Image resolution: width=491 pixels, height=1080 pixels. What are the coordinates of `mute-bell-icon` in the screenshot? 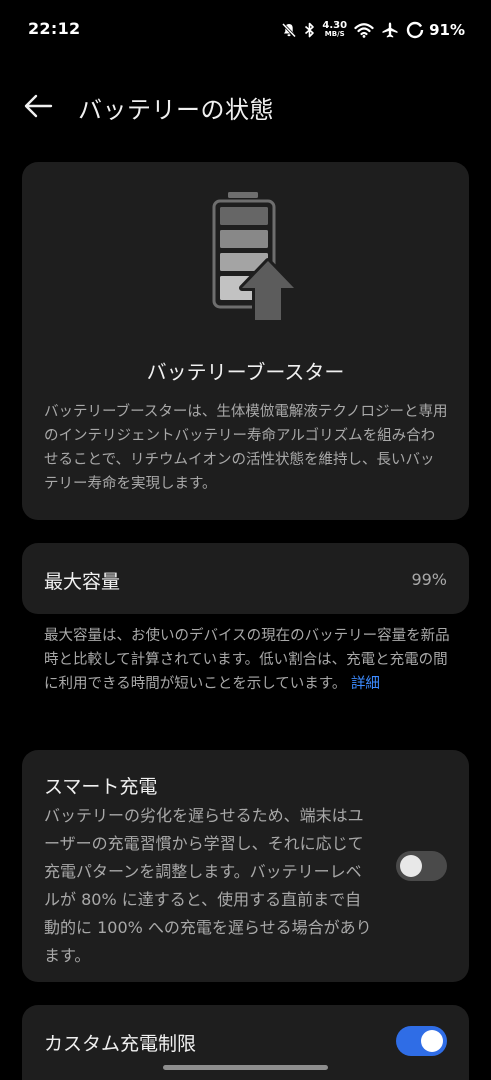 It's located at (289, 30).